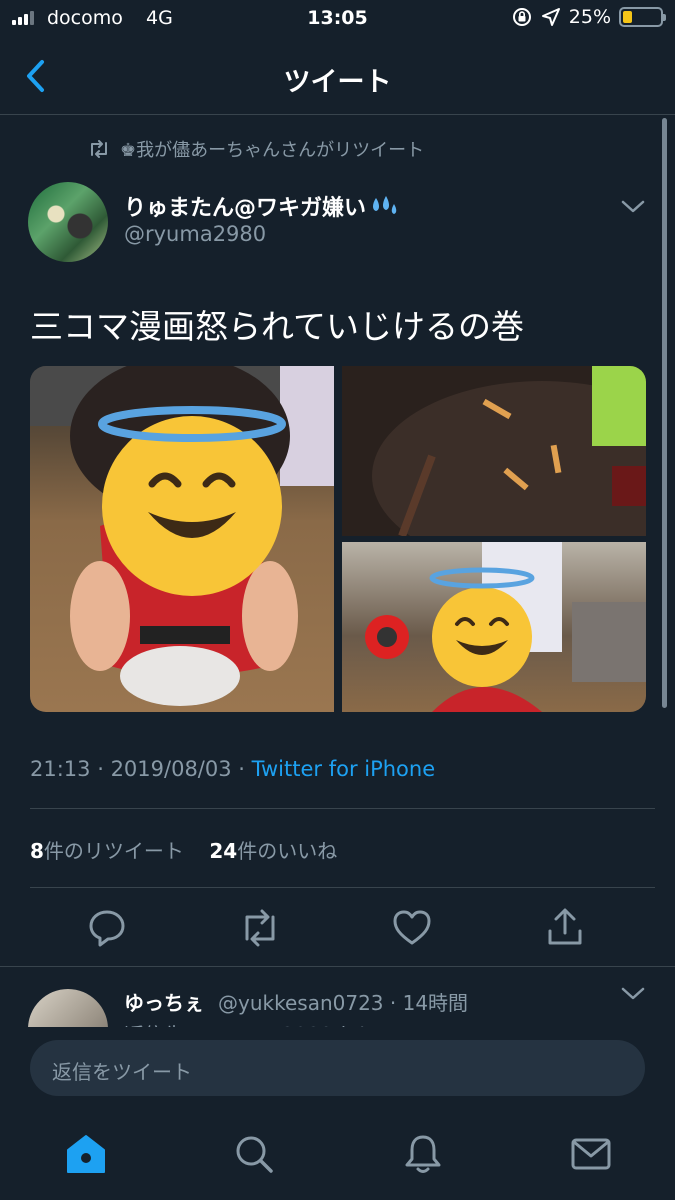 This screenshot has height=1200, width=675. What do you see at coordinates (591, 1154) in the screenshot?
I see `mail-icon` at bounding box center [591, 1154].